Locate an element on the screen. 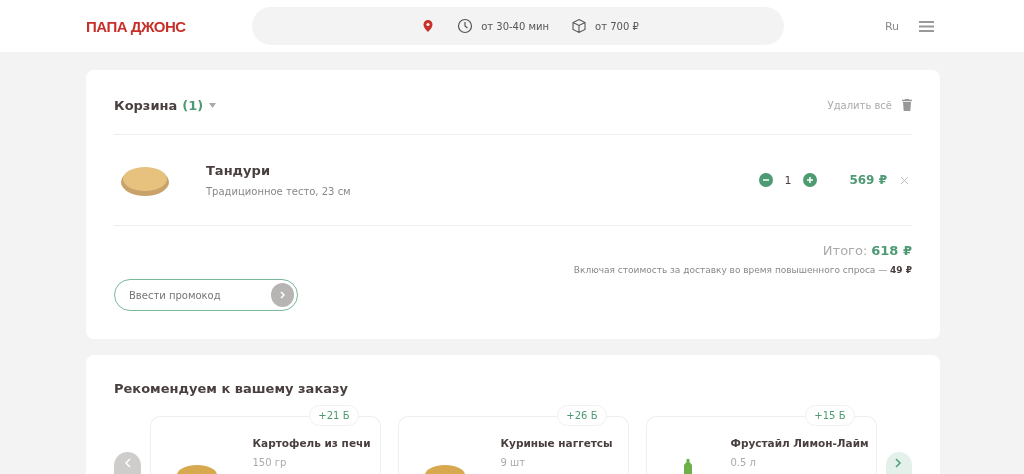 The height and width of the screenshot is (474, 1024). logo: ПАПА ДЖОНС is located at coordinates (169, 26).